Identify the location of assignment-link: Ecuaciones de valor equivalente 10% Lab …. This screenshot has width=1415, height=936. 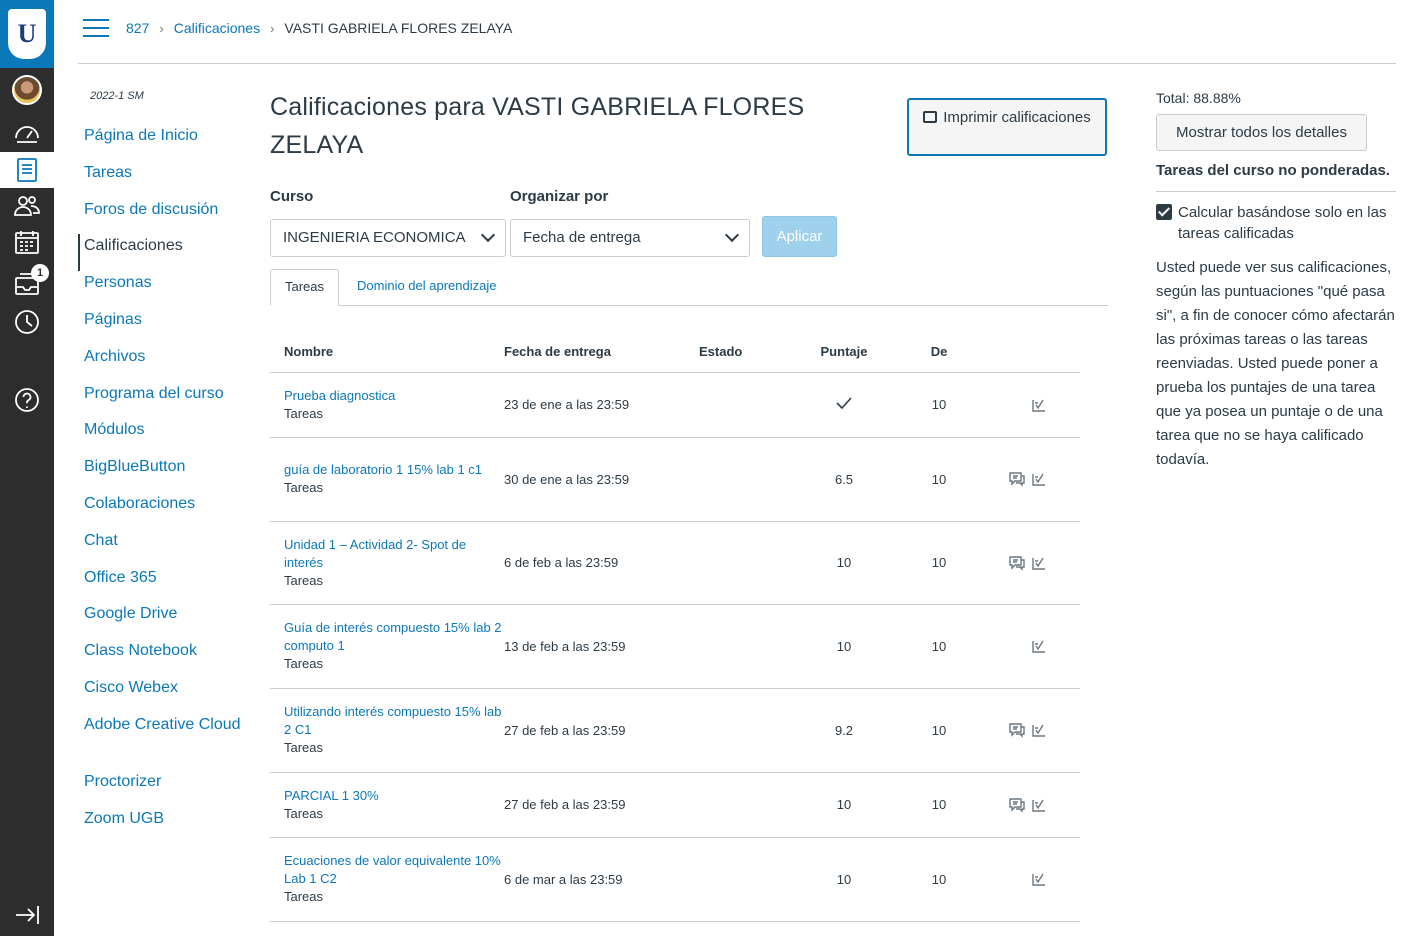
(394, 870).